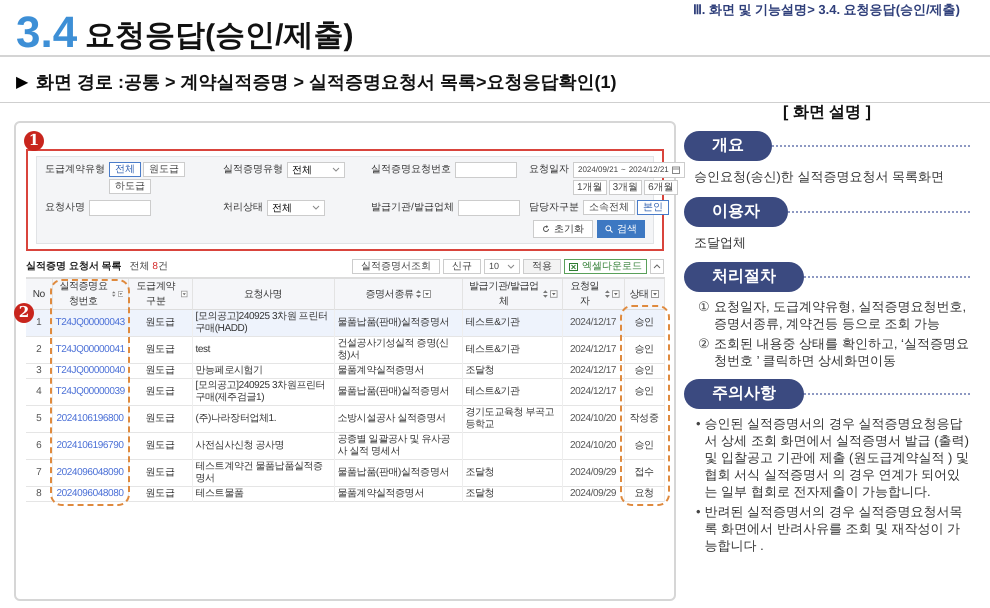  I want to click on table-cell: 조달청, so click(480, 370).